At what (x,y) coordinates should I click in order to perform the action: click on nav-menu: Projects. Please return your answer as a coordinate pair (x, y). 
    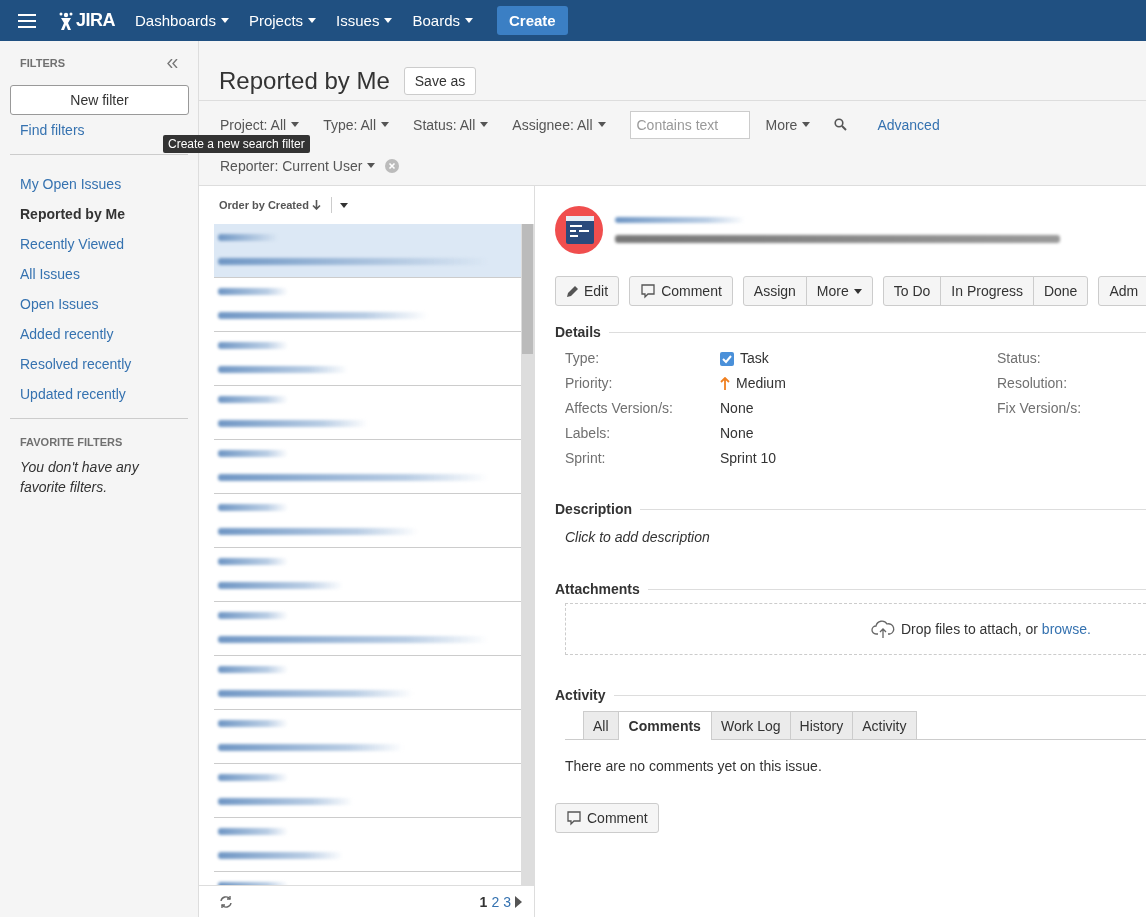
    Looking at the image, I should click on (282, 20).